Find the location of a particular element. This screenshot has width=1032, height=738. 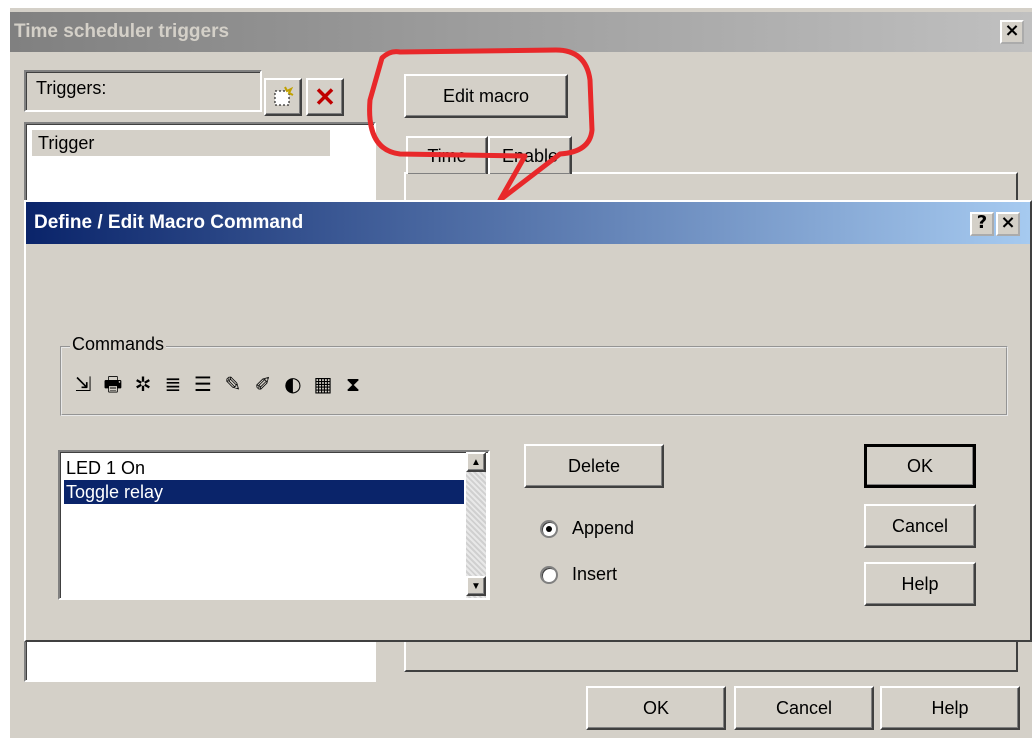

outer-title: Time scheduler triggers is located at coordinates (122, 31).